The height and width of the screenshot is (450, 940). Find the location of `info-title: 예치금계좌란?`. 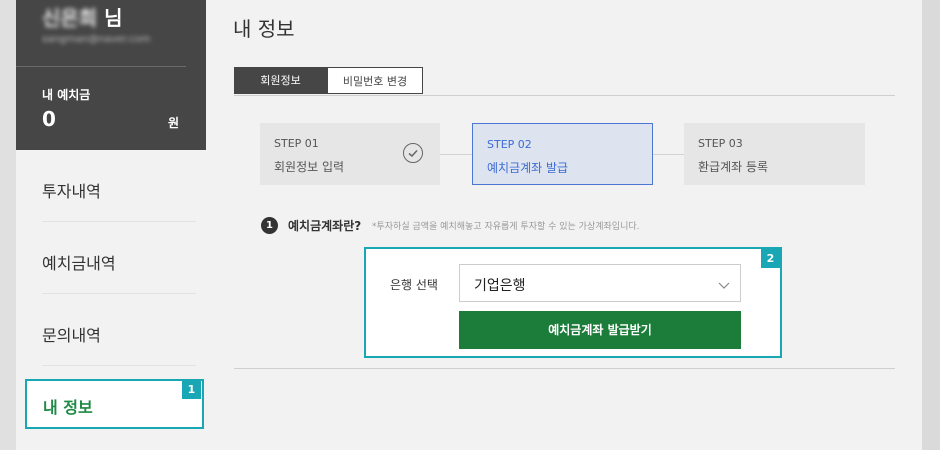

info-title: 예치금계좌란? is located at coordinates (325, 226).